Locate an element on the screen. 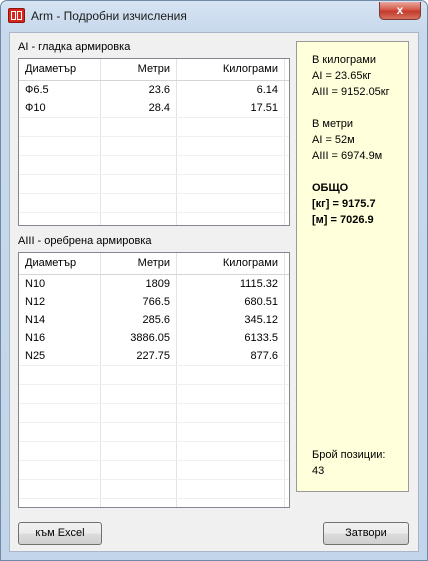 The image size is (428, 561). cell-kilograms: 6133.5 is located at coordinates (231, 338).